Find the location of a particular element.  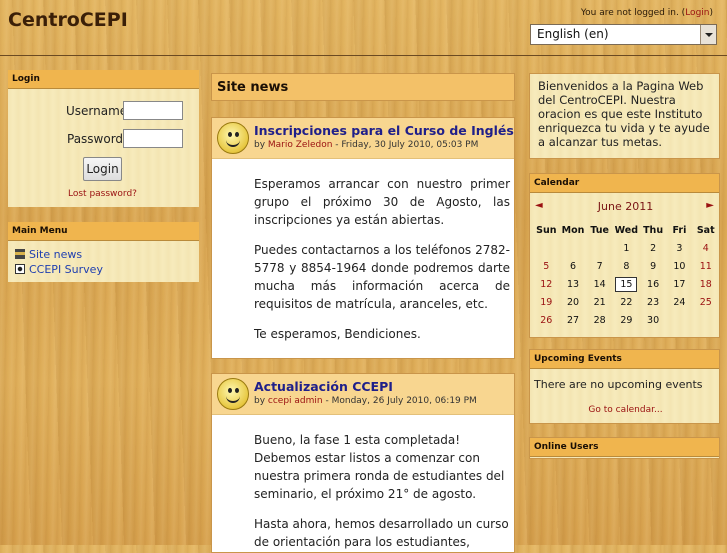

main-menu-title: Main Menu is located at coordinates (103, 231).